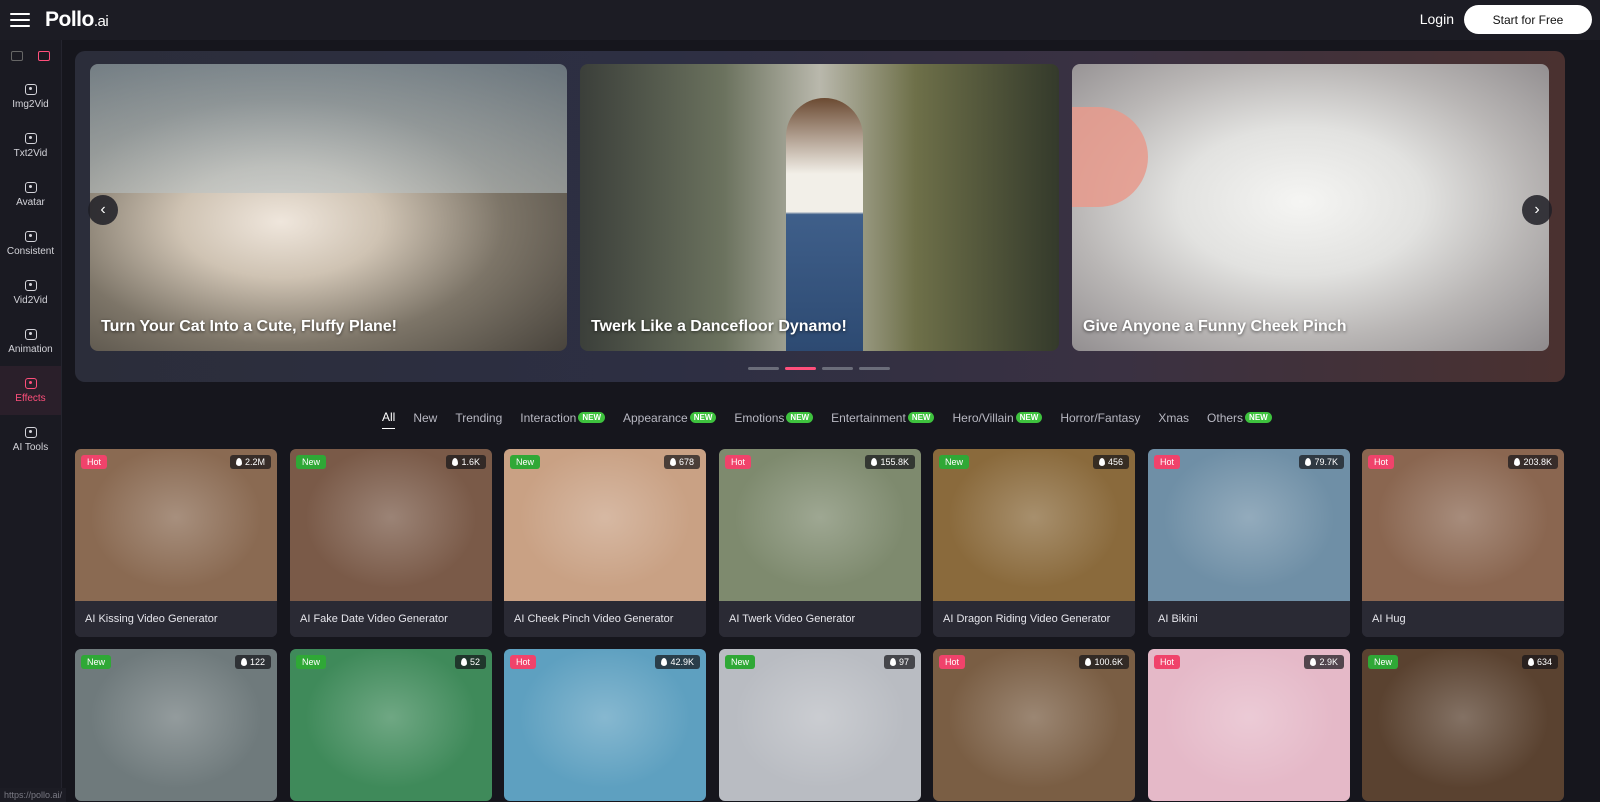  I want to click on tab-entertainment: Entertainment NEW, so click(883, 419).